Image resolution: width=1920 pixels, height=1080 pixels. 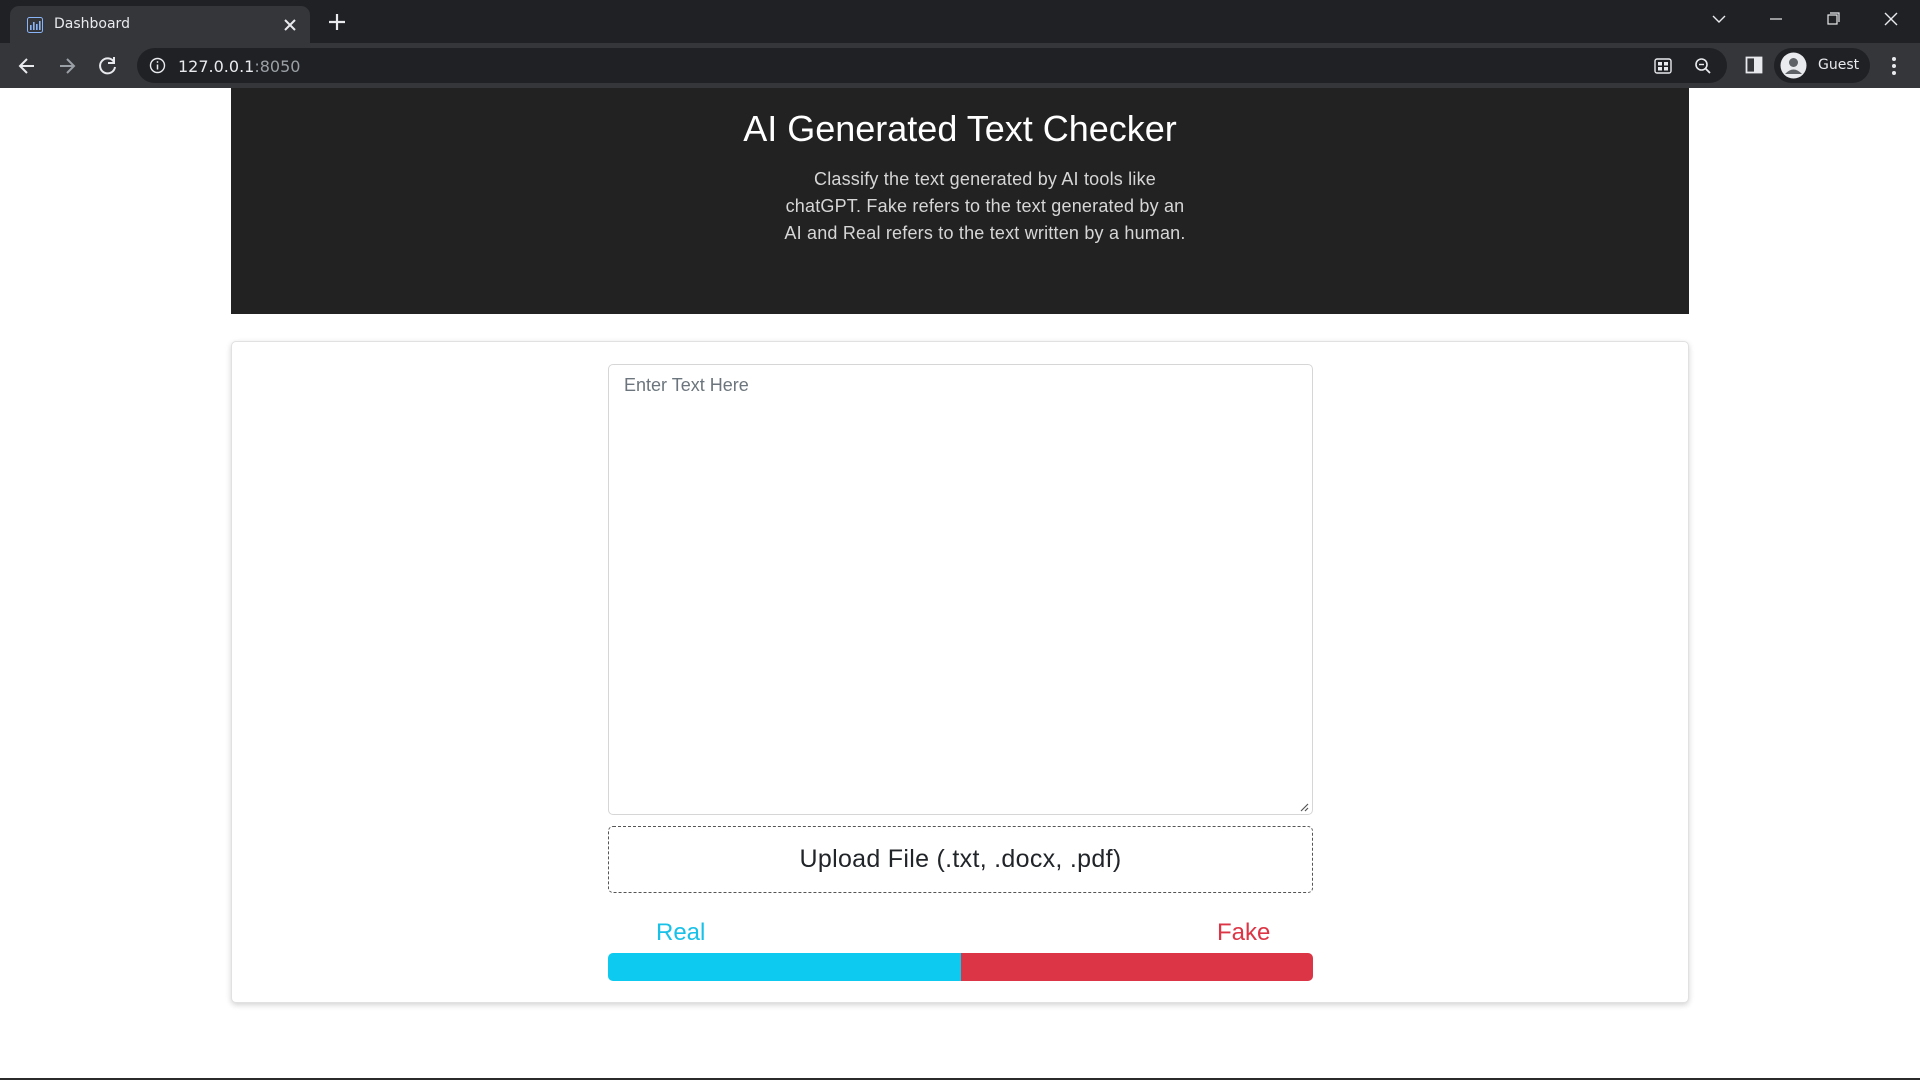 What do you see at coordinates (1719, 19) in the screenshot?
I see `chevron-down-icon` at bounding box center [1719, 19].